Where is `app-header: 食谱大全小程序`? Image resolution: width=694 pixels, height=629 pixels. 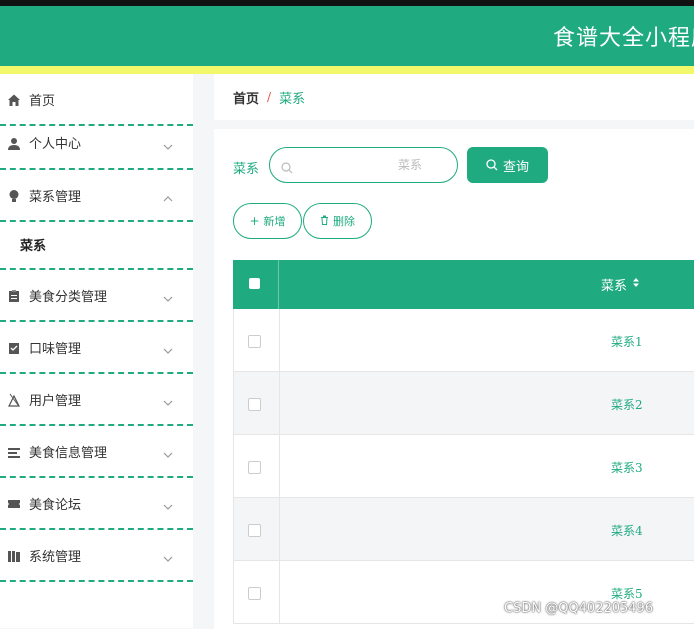 app-header: 食谱大全小程序 is located at coordinates (347, 36).